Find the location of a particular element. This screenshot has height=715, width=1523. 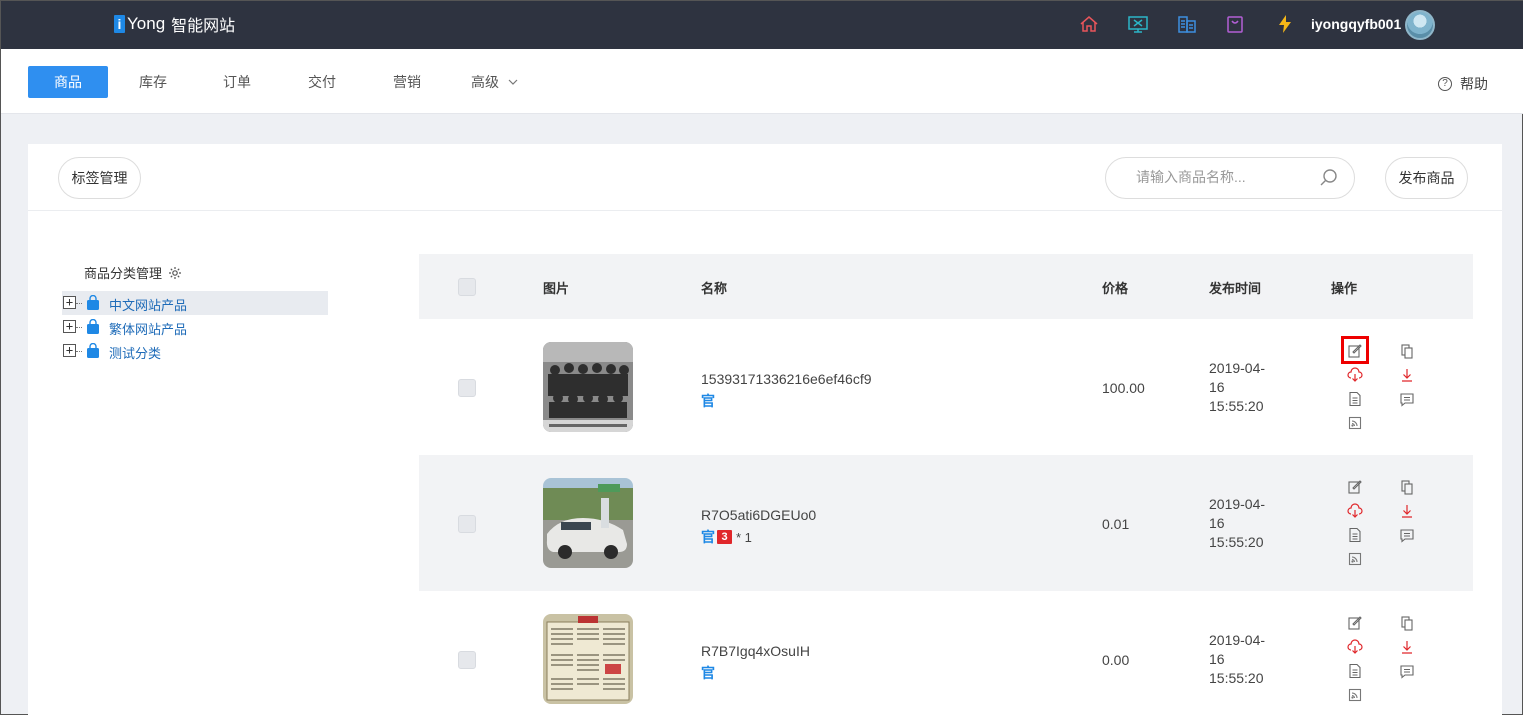

nav-tab-inventory: 库存 is located at coordinates (153, 82).